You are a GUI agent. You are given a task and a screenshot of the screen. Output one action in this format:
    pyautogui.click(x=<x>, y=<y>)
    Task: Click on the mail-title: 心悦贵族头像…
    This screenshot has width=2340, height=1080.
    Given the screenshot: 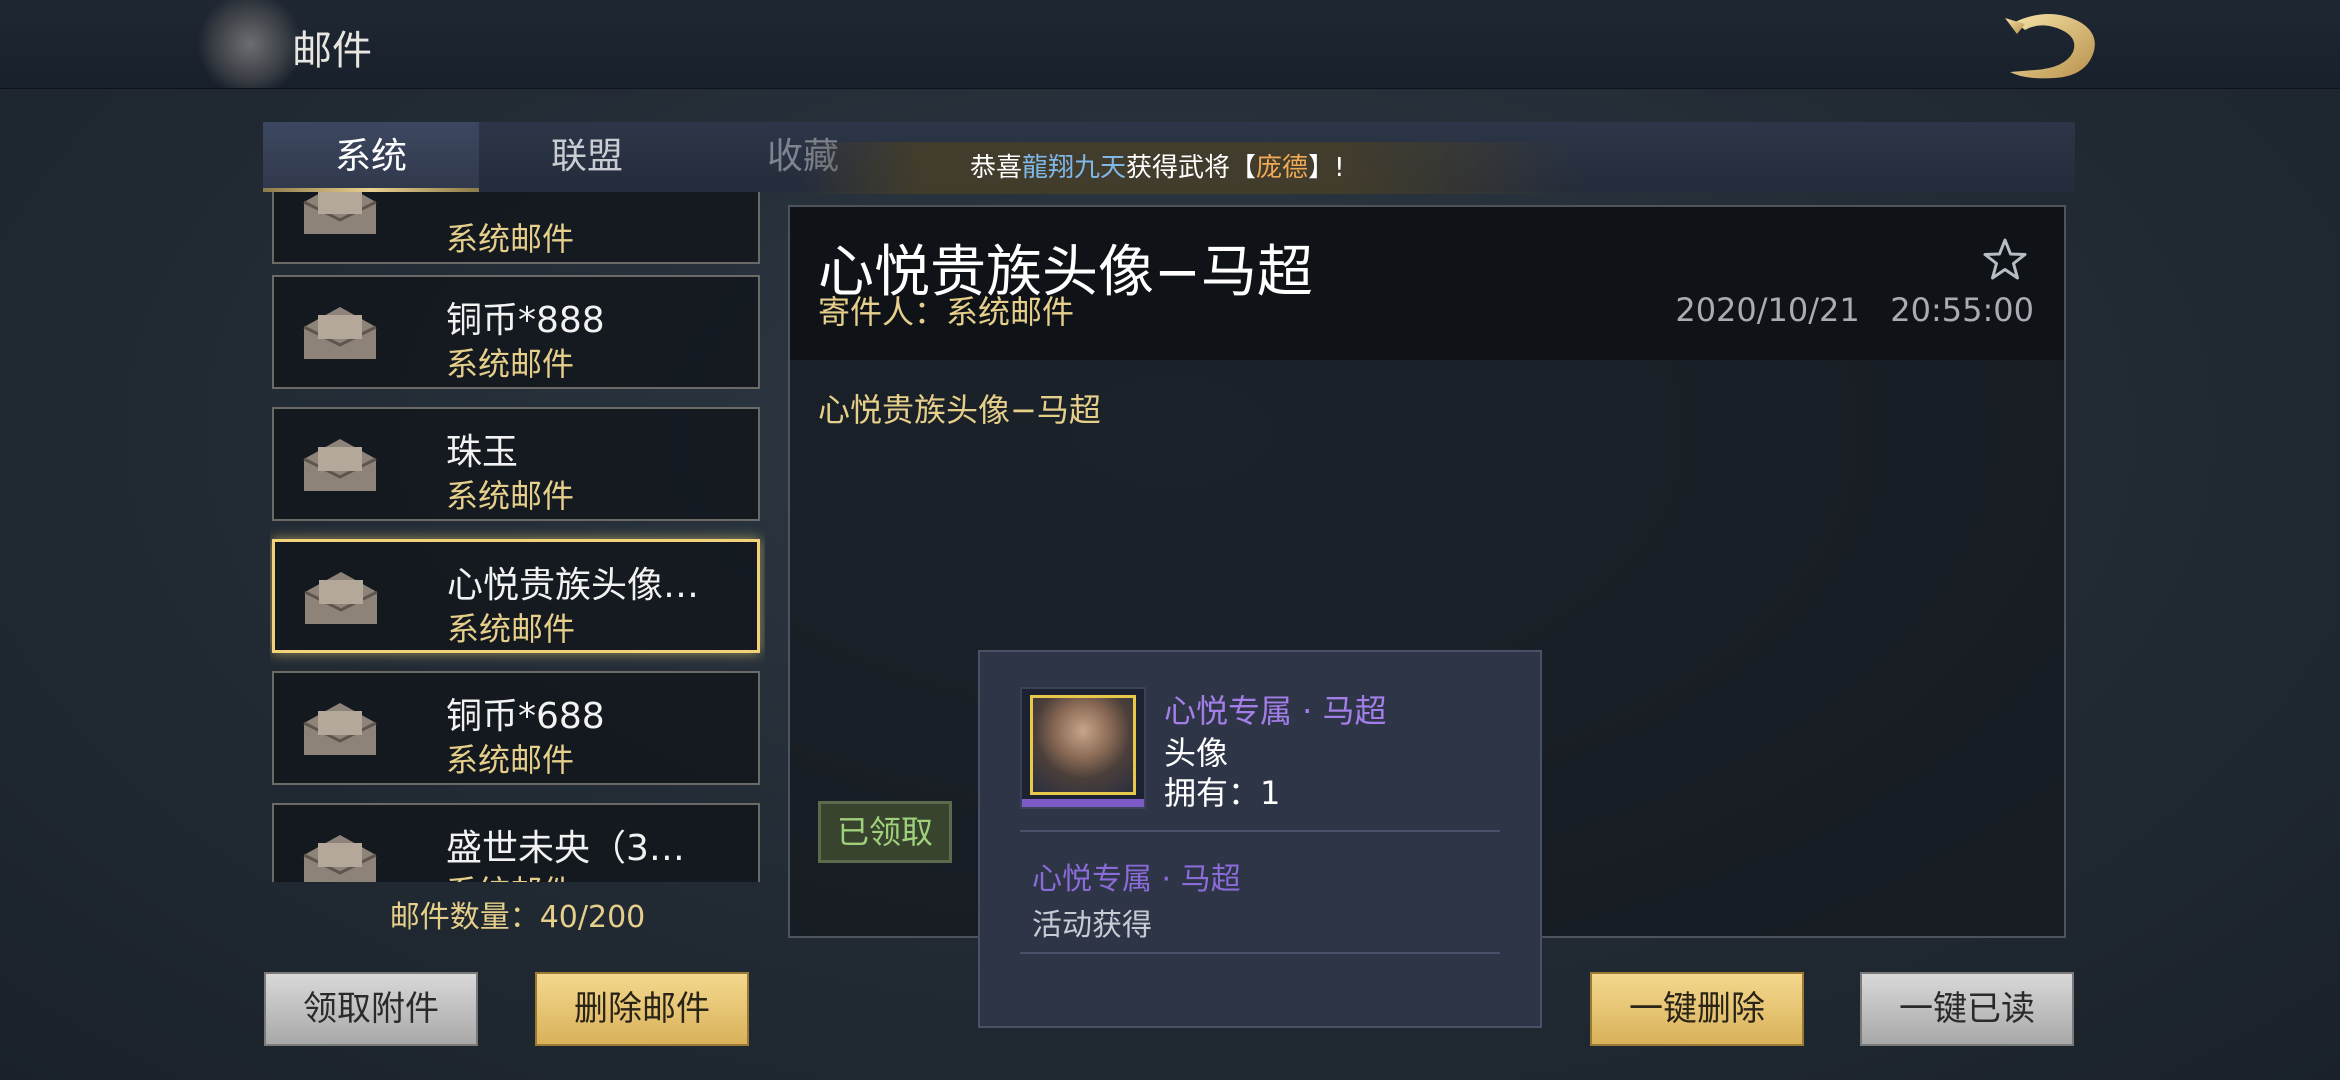 What is the action you would take?
    pyautogui.click(x=573, y=585)
    